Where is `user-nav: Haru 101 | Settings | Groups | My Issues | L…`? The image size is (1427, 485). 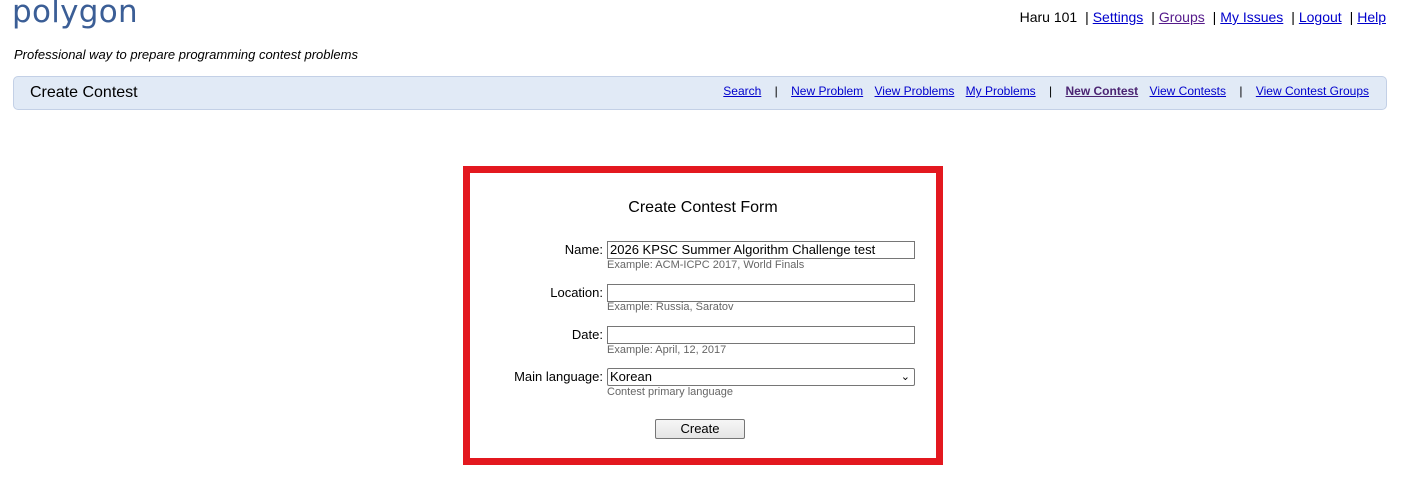
user-nav: Haru 101 | Settings | Groups | My Issues | L… is located at coordinates (1203, 17).